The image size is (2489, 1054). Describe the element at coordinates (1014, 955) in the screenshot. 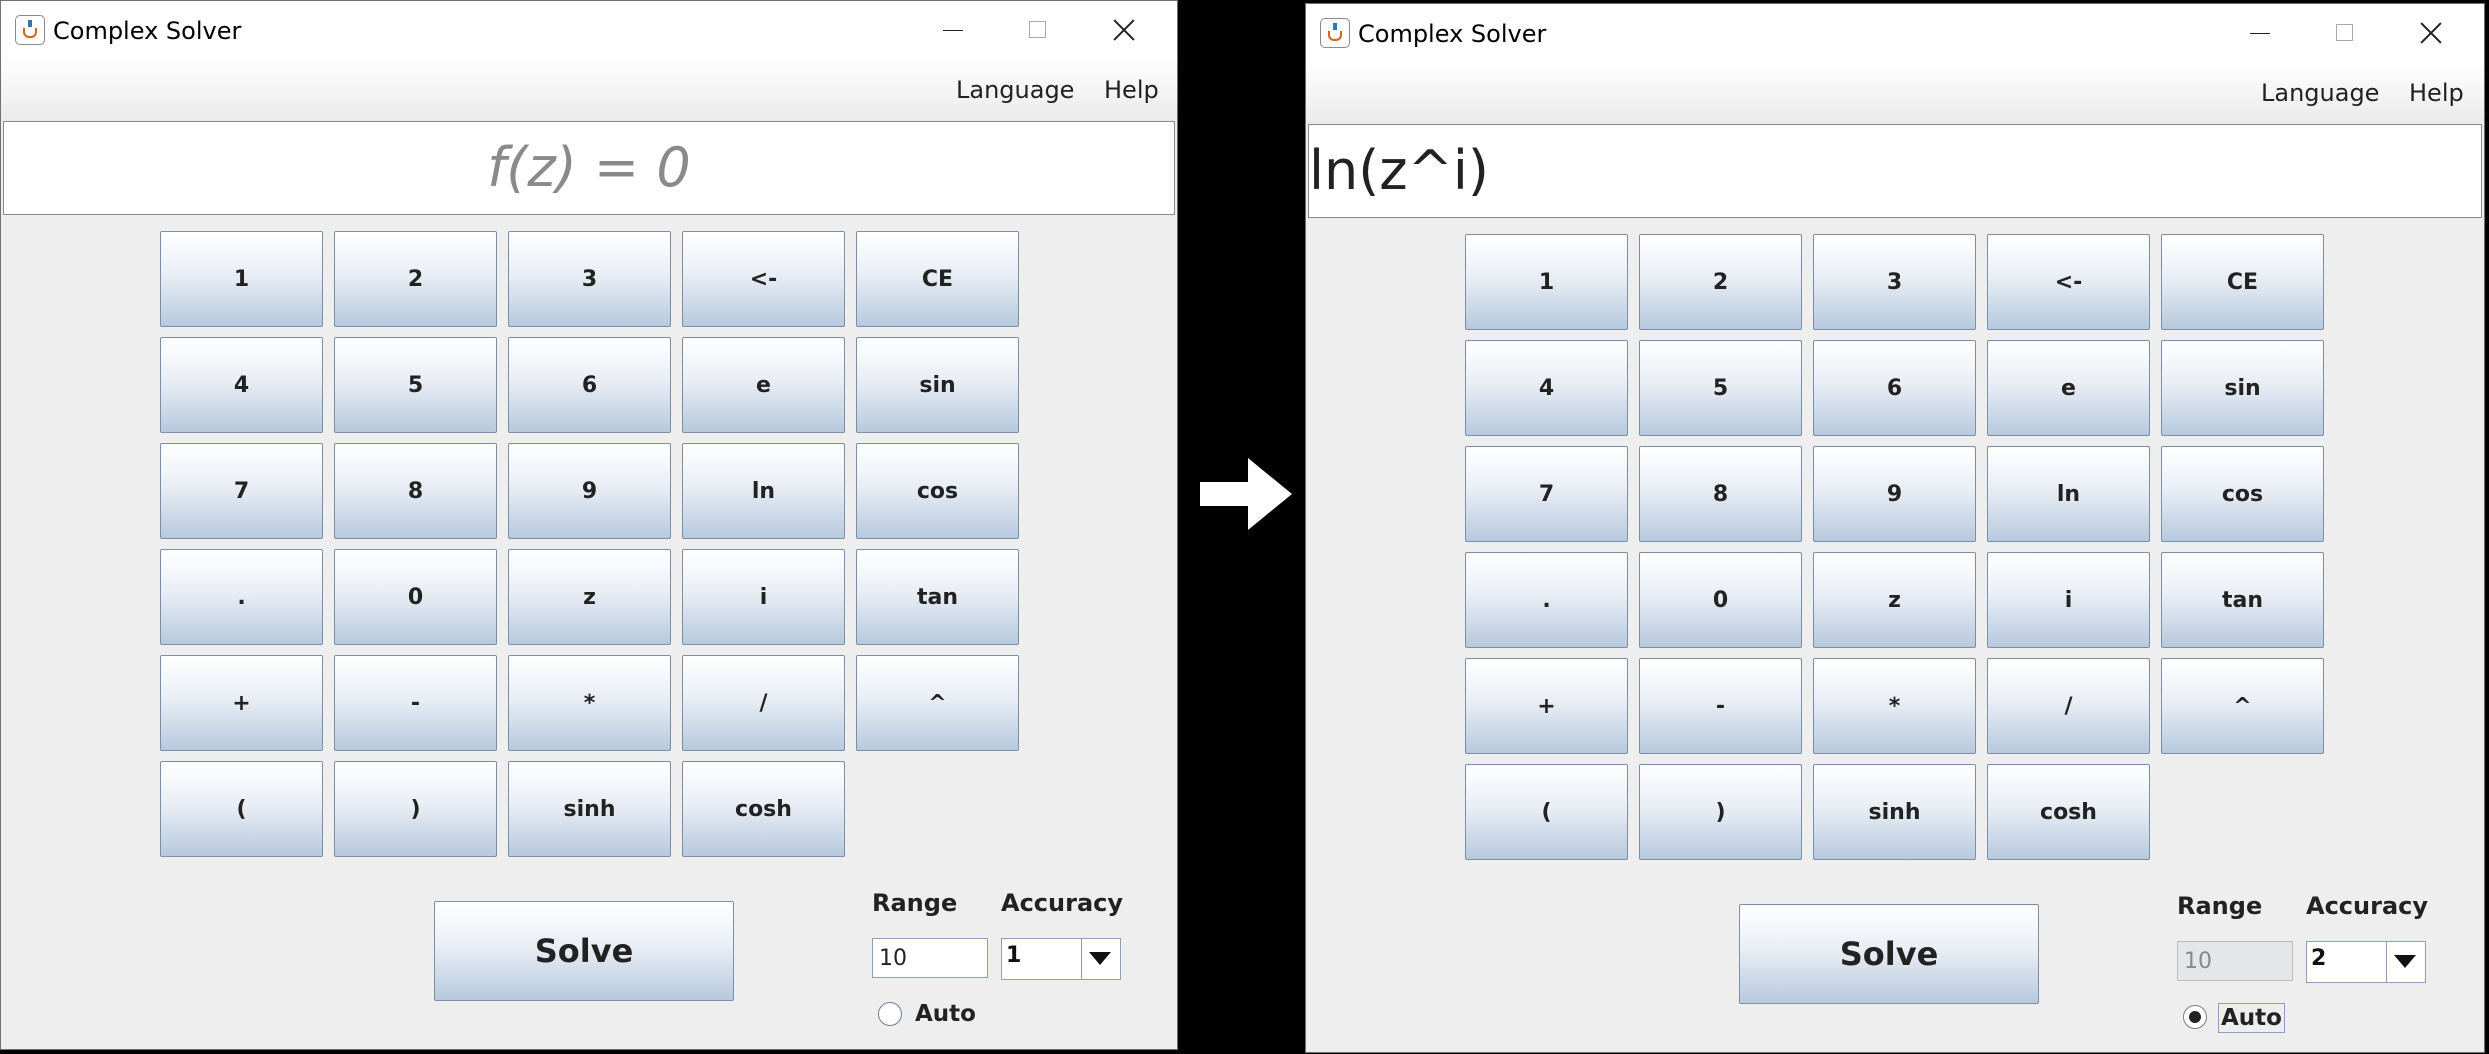

I see `accuracy-value: 1` at that location.